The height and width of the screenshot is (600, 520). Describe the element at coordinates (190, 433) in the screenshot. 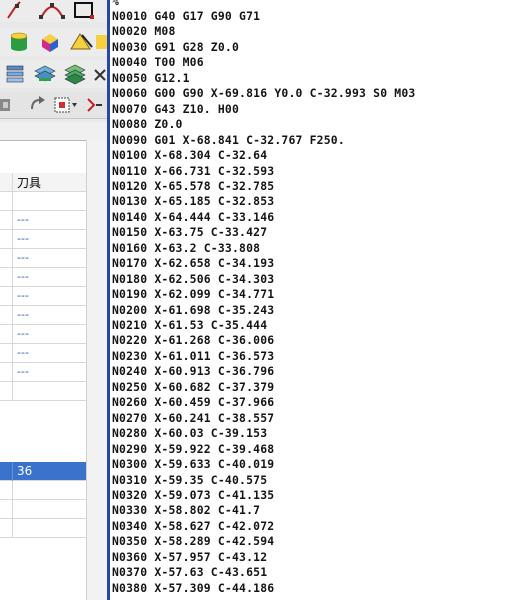

I see `code-line: N0280 X-60.03 C-39.153` at that location.